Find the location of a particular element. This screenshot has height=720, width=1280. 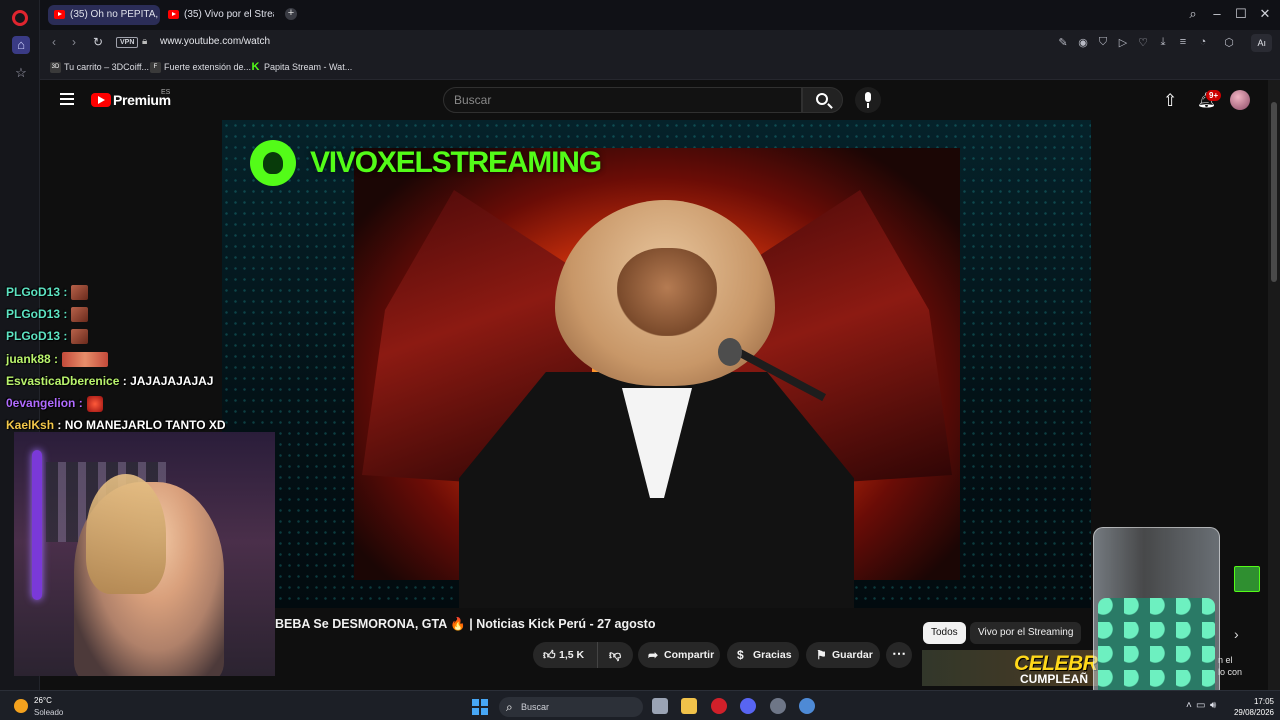

obs-icon is located at coordinates (778, 706).